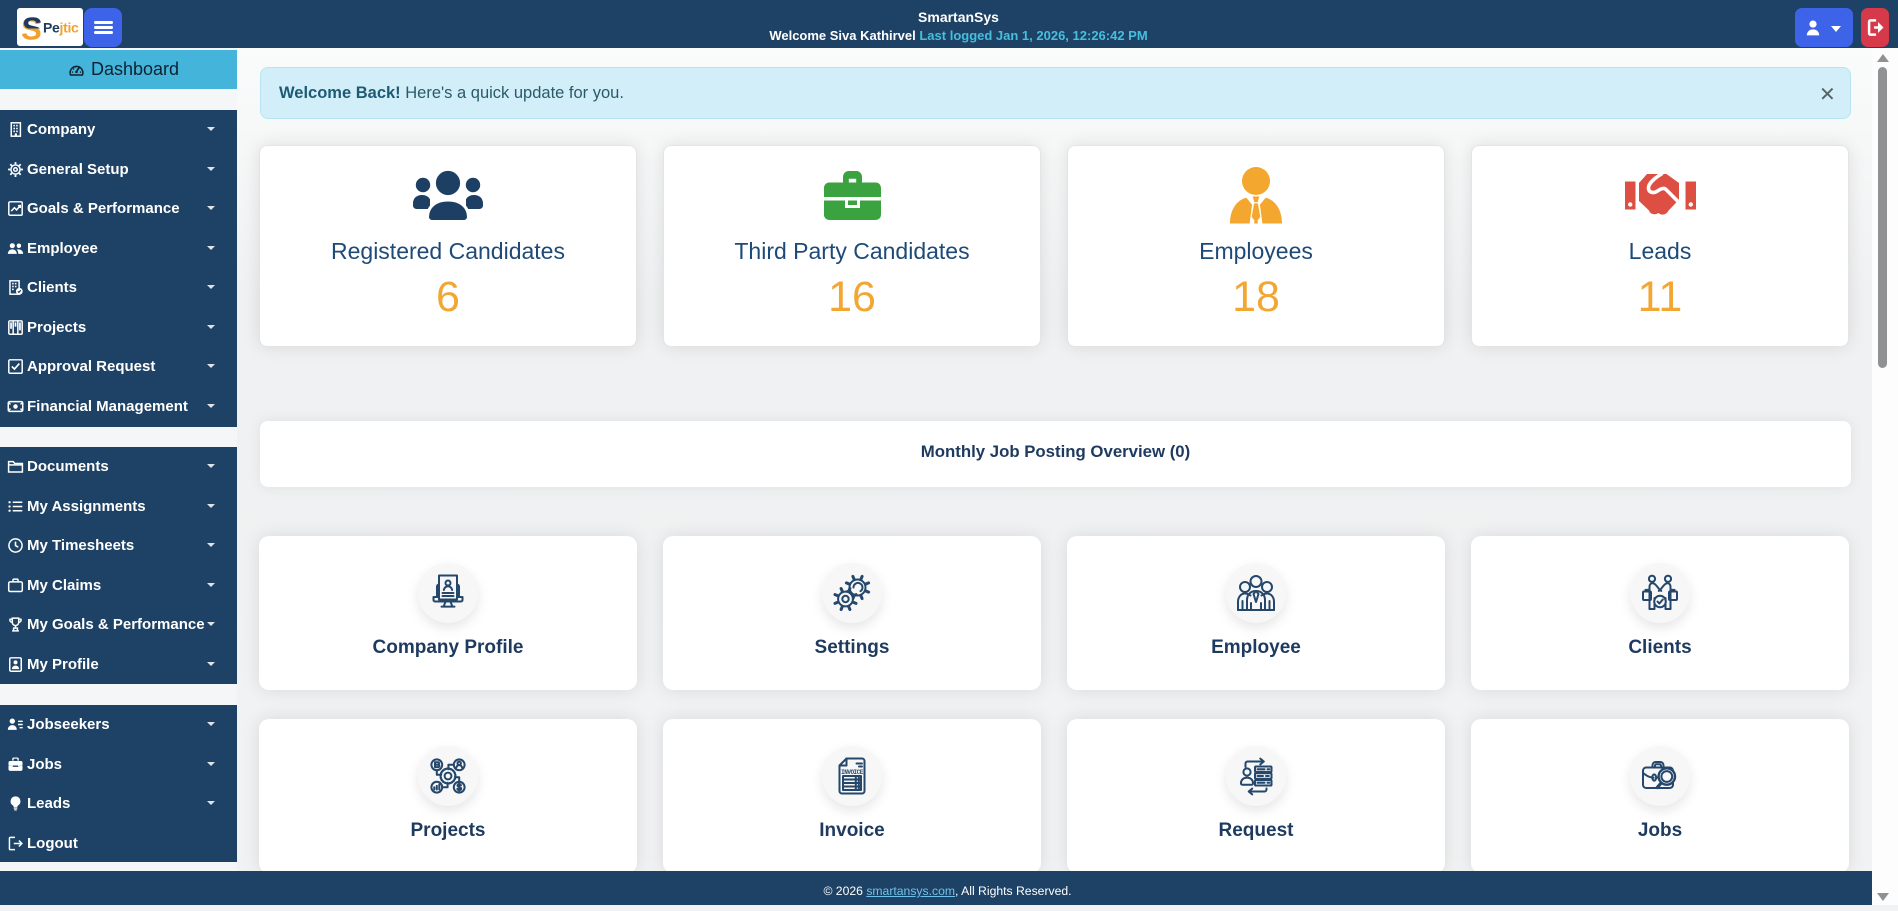  I want to click on svg-text: Pe, so click(51, 28).